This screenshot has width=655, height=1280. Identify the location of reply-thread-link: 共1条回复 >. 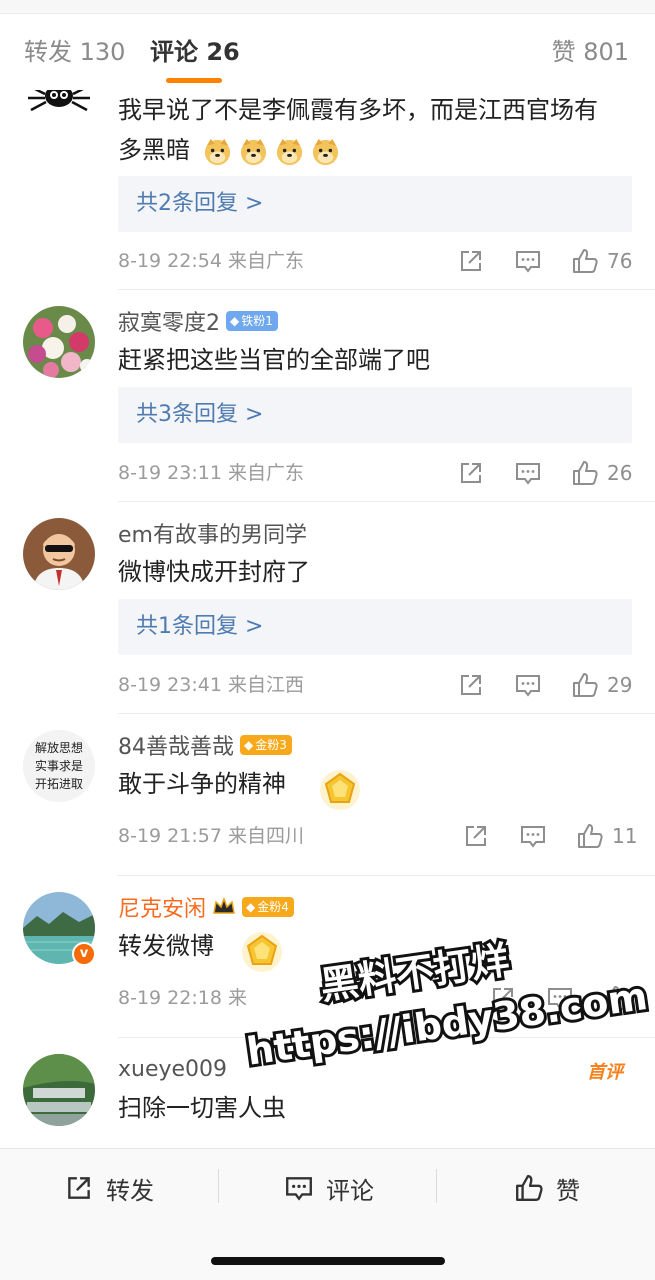
(375, 627).